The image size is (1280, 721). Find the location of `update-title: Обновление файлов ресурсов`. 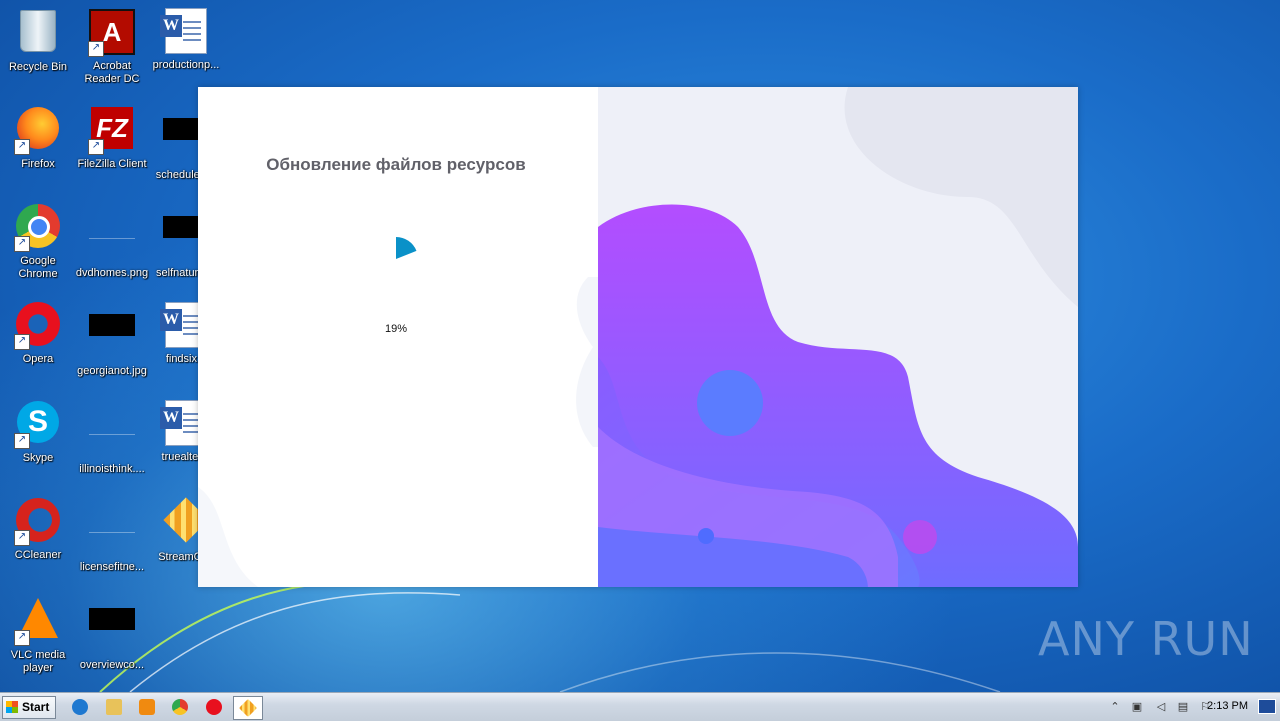

update-title: Обновление файлов ресурсов is located at coordinates (396, 164).